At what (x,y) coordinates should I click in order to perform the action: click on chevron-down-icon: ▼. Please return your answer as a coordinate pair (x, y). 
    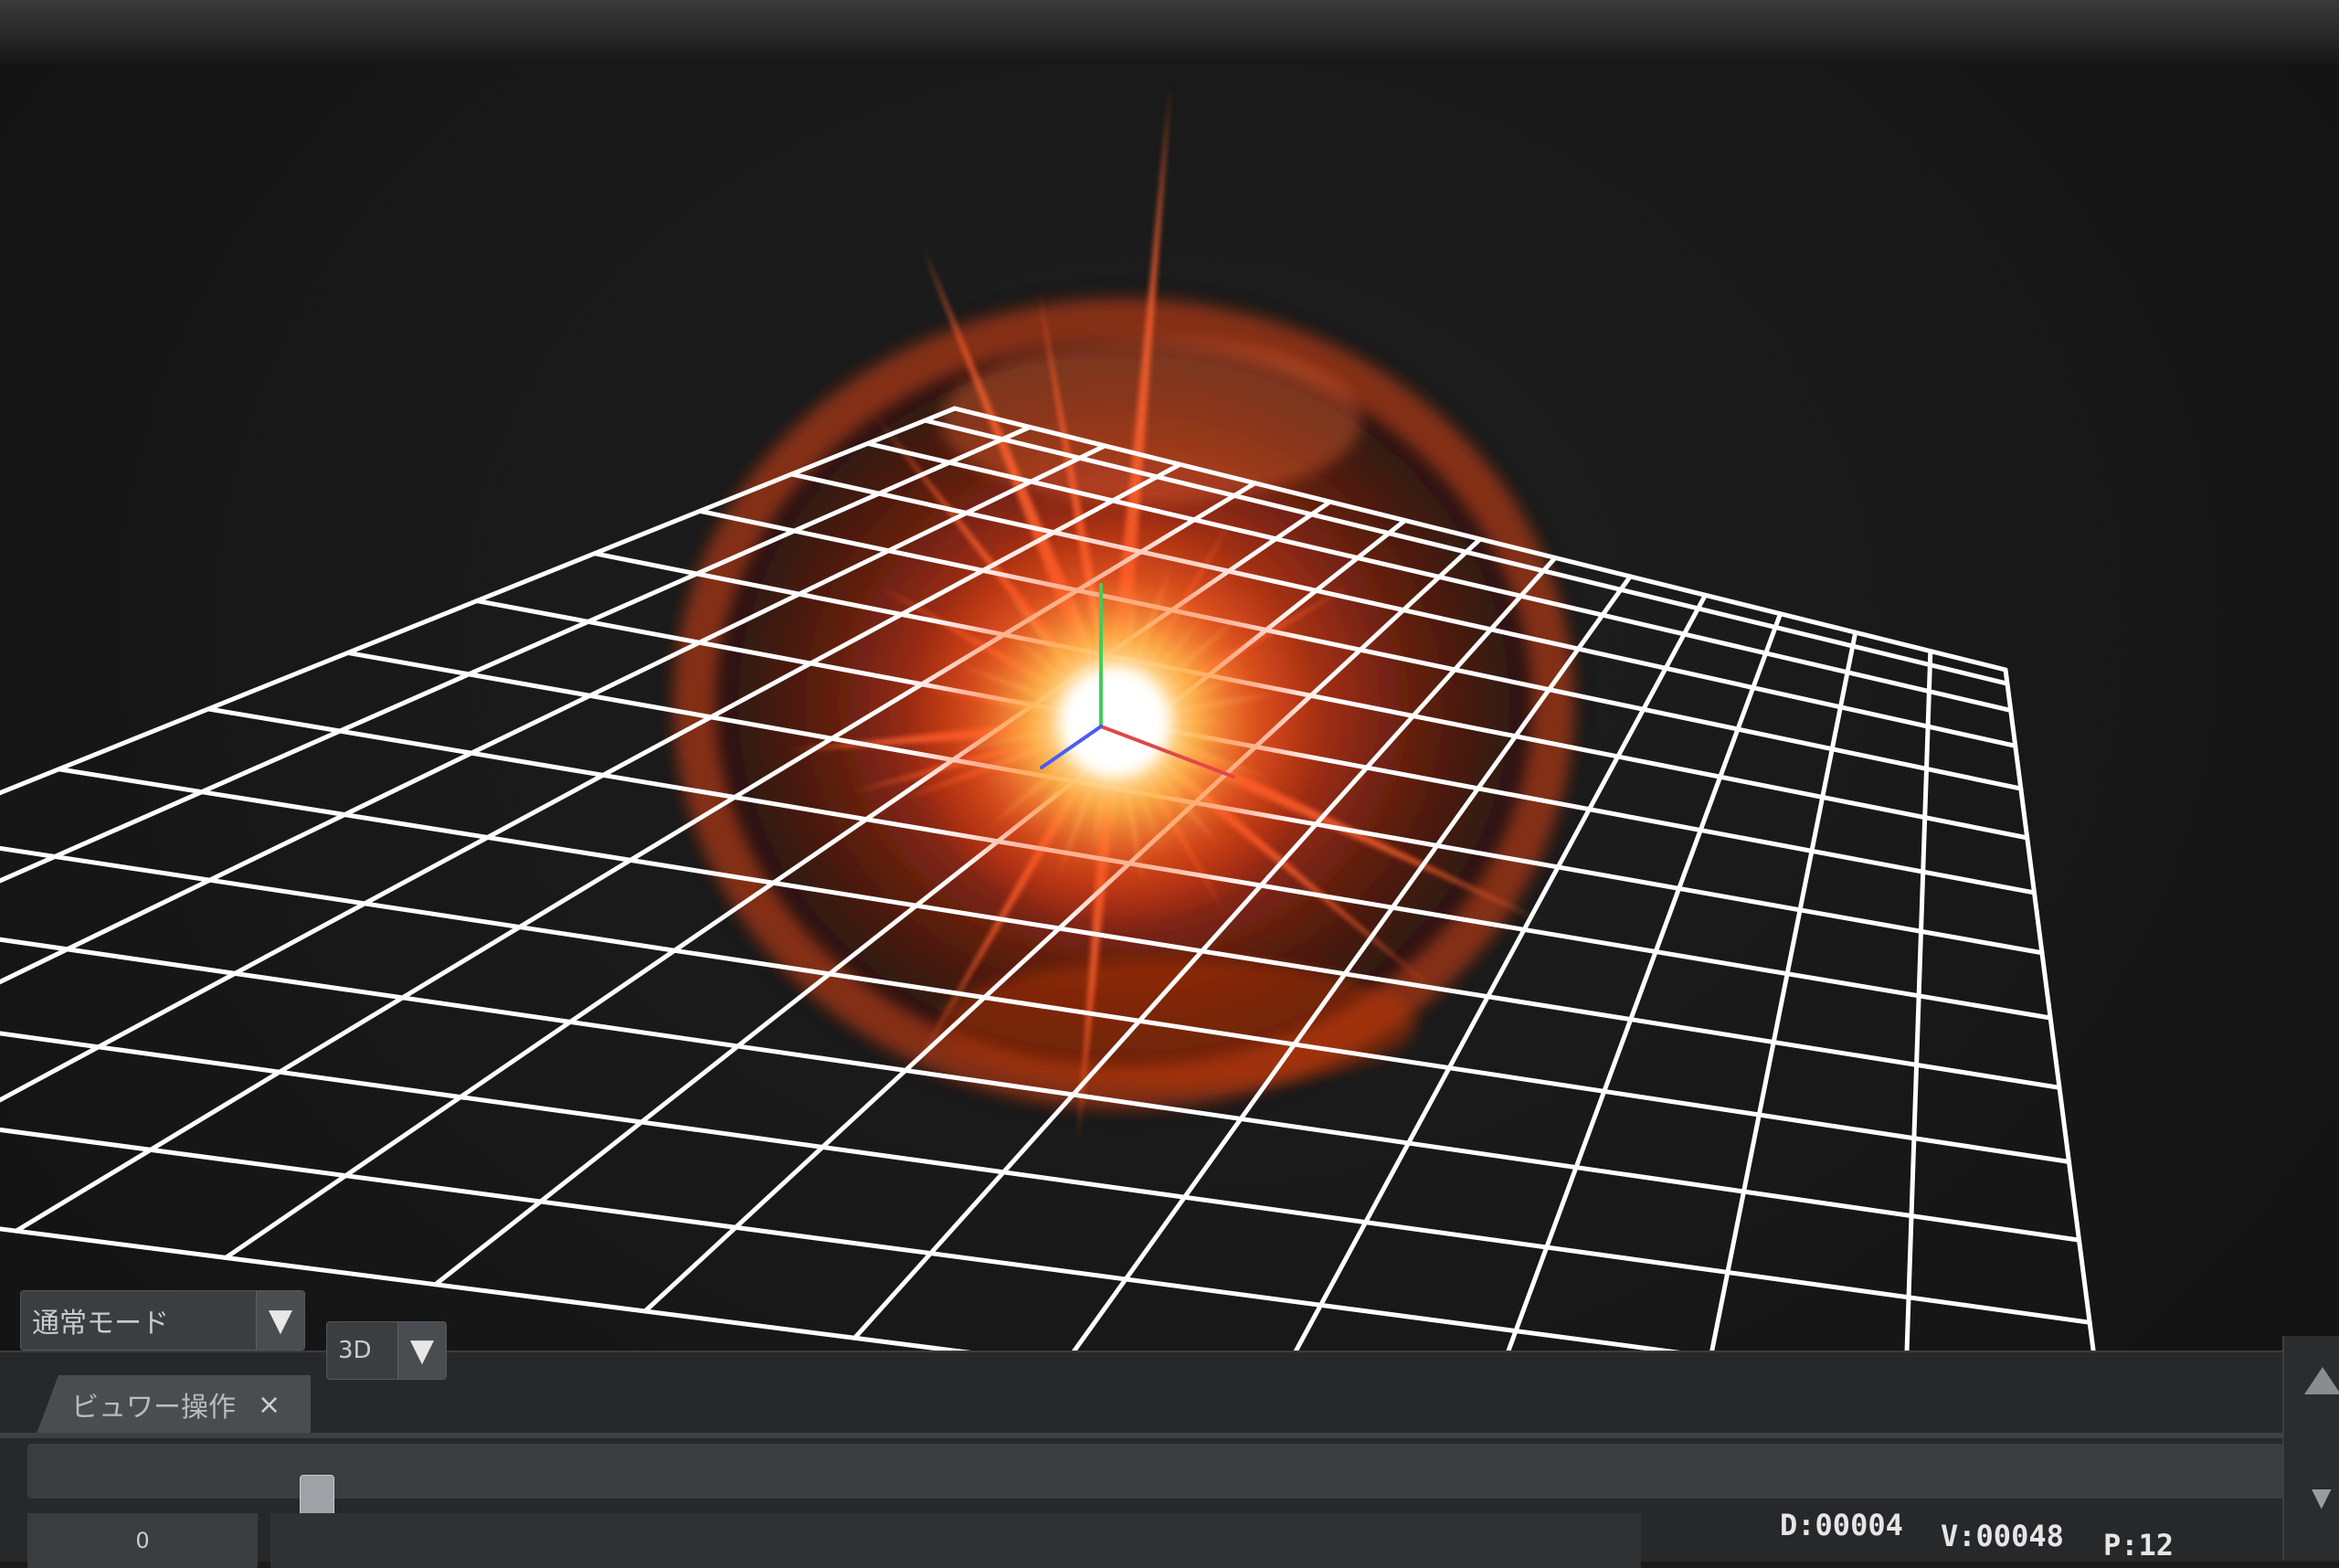
    Looking at the image, I should click on (2322, 1497).